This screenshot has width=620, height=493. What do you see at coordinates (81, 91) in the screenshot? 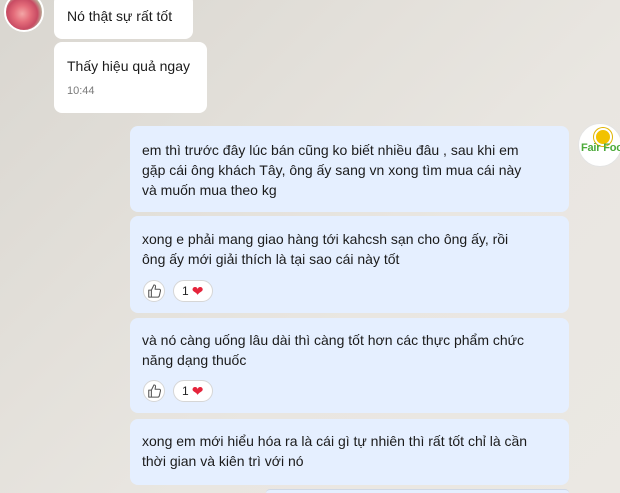
I see `message-time: 10:44` at bounding box center [81, 91].